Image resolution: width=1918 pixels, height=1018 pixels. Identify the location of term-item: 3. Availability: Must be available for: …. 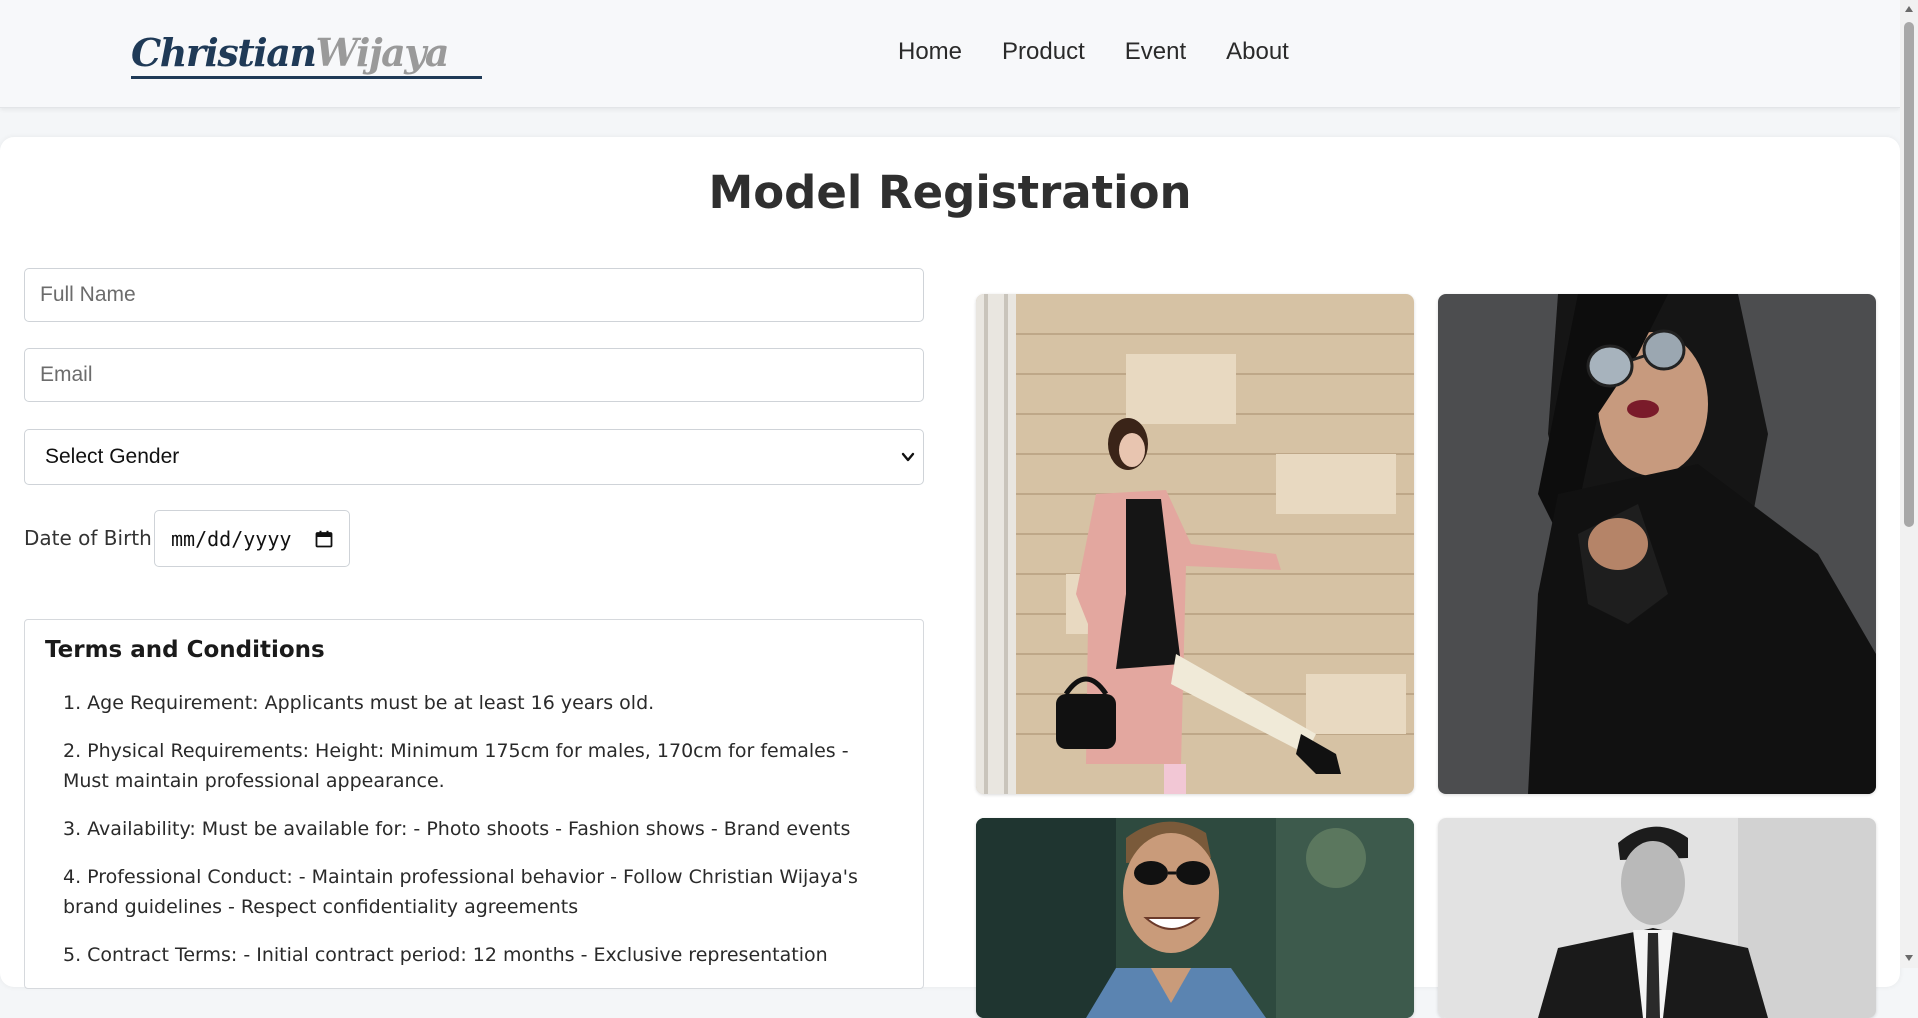
(457, 829).